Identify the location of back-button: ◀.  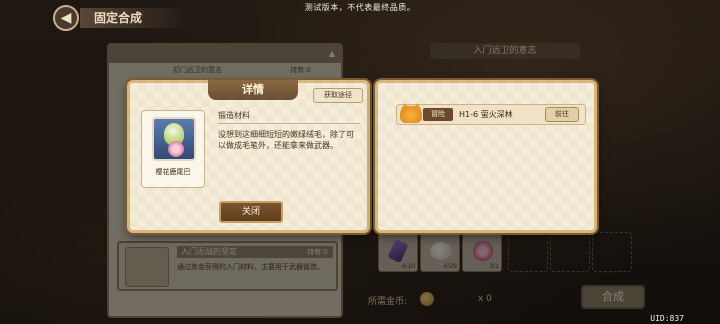
(66, 18).